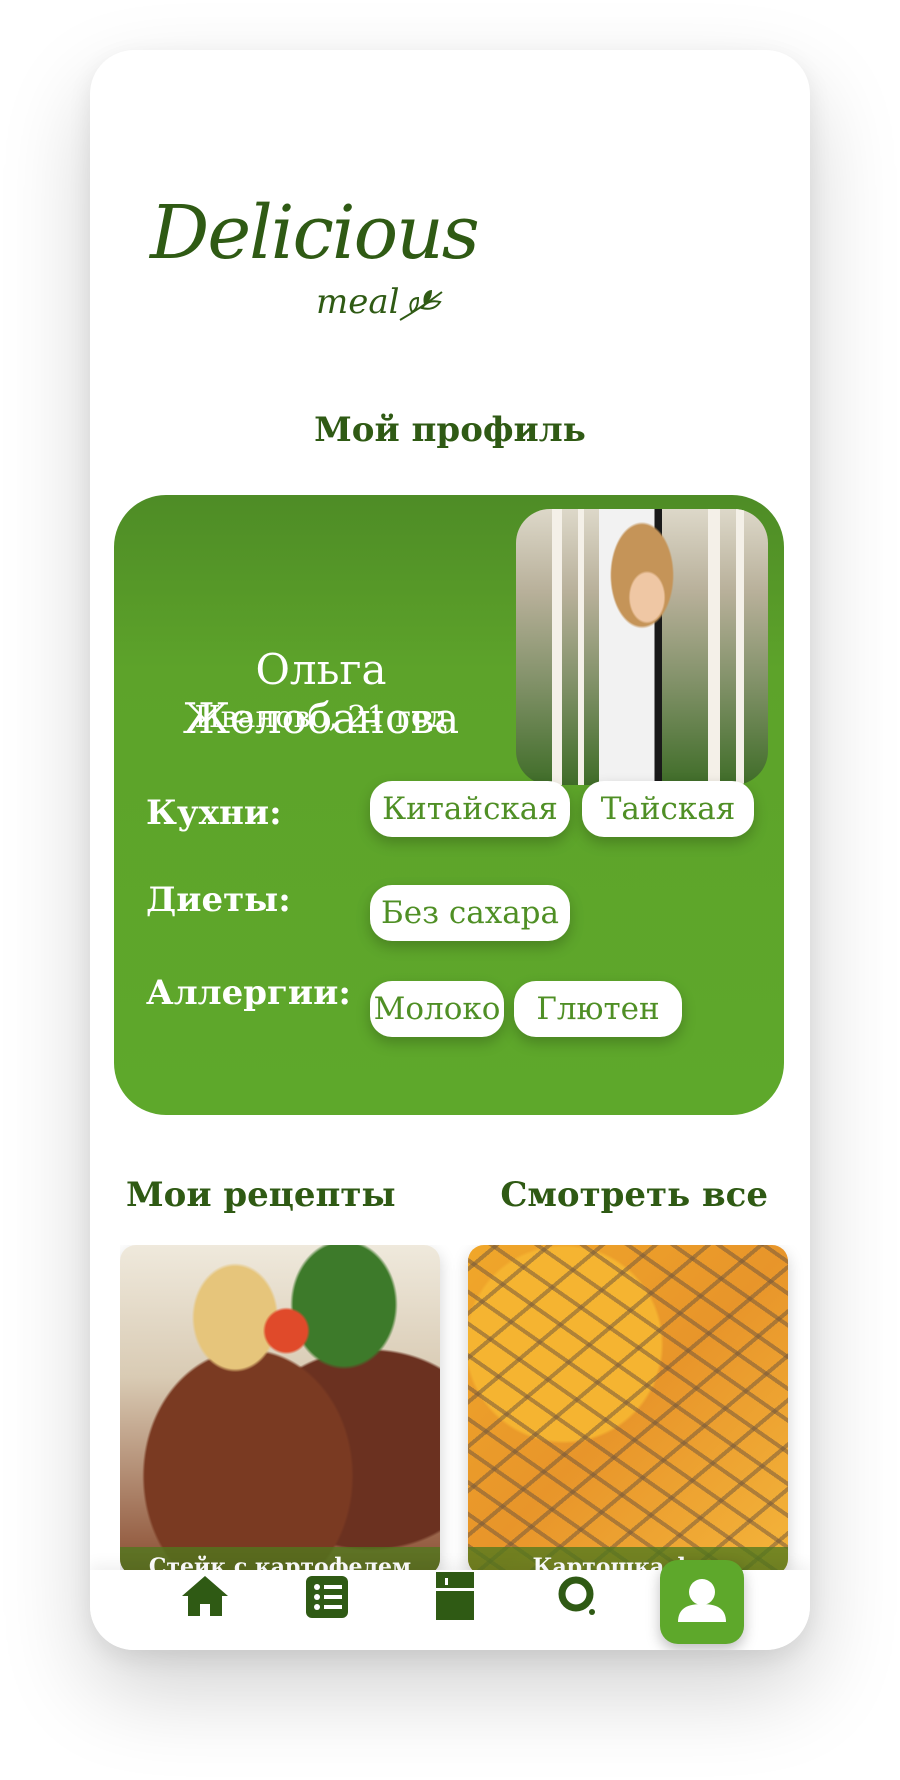 Image resolution: width=900 pixels, height=1780 pixels. What do you see at coordinates (358, 302) in the screenshot?
I see `logo-sub-text: meal` at bounding box center [358, 302].